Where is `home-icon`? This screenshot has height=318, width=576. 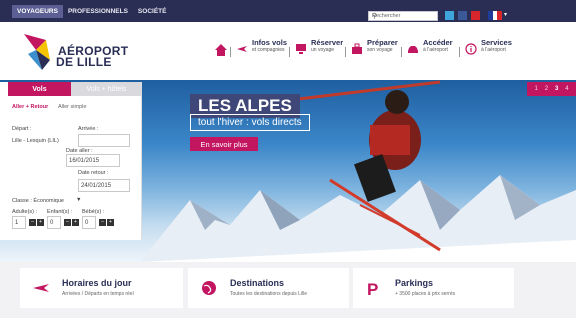
home-icon is located at coordinates (221, 50).